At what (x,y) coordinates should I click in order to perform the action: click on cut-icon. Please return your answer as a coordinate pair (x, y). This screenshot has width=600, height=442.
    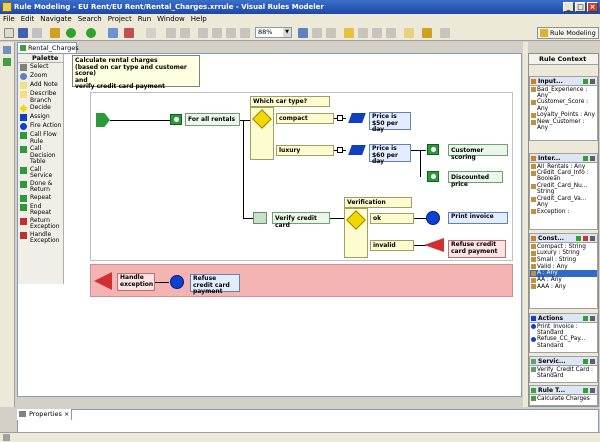
    Looking at the image, I should click on (203, 33).